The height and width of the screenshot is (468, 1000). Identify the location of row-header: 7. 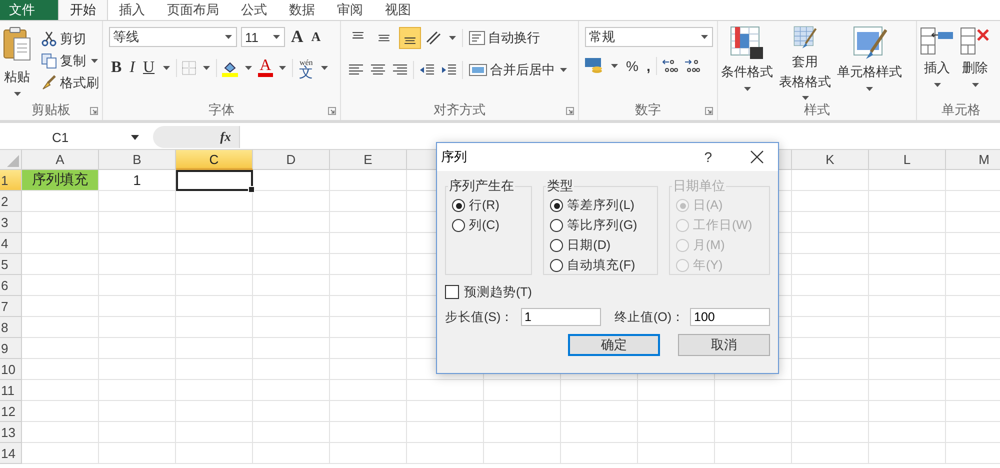
(11, 306).